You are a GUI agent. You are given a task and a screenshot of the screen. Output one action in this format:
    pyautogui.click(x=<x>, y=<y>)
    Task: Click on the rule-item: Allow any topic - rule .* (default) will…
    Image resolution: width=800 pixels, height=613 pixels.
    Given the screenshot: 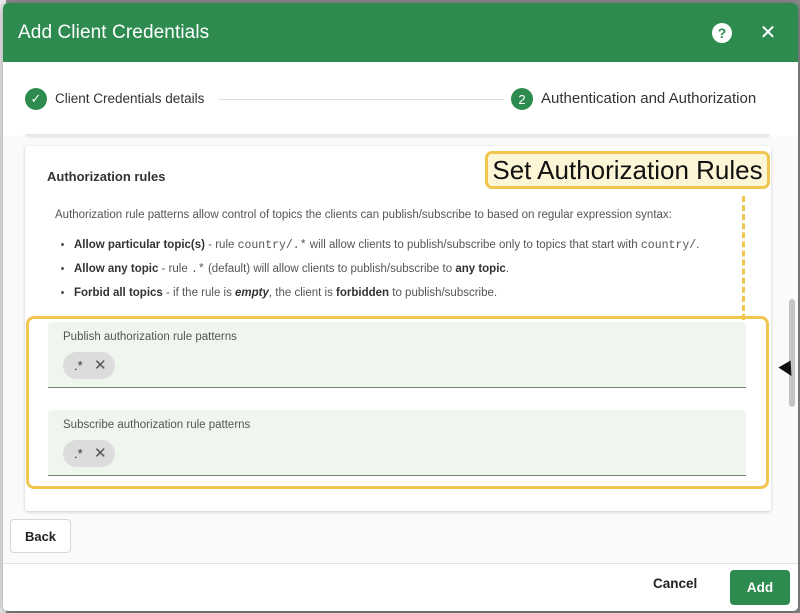 What is the action you would take?
    pyautogui.click(x=394, y=269)
    